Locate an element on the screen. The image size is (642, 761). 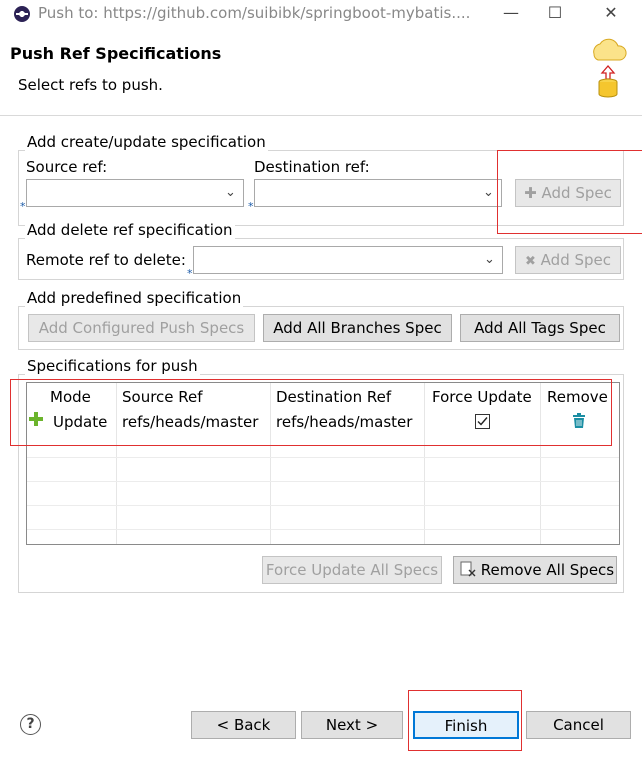
page-subtitle: Select refs to push. is located at coordinates (90, 85).